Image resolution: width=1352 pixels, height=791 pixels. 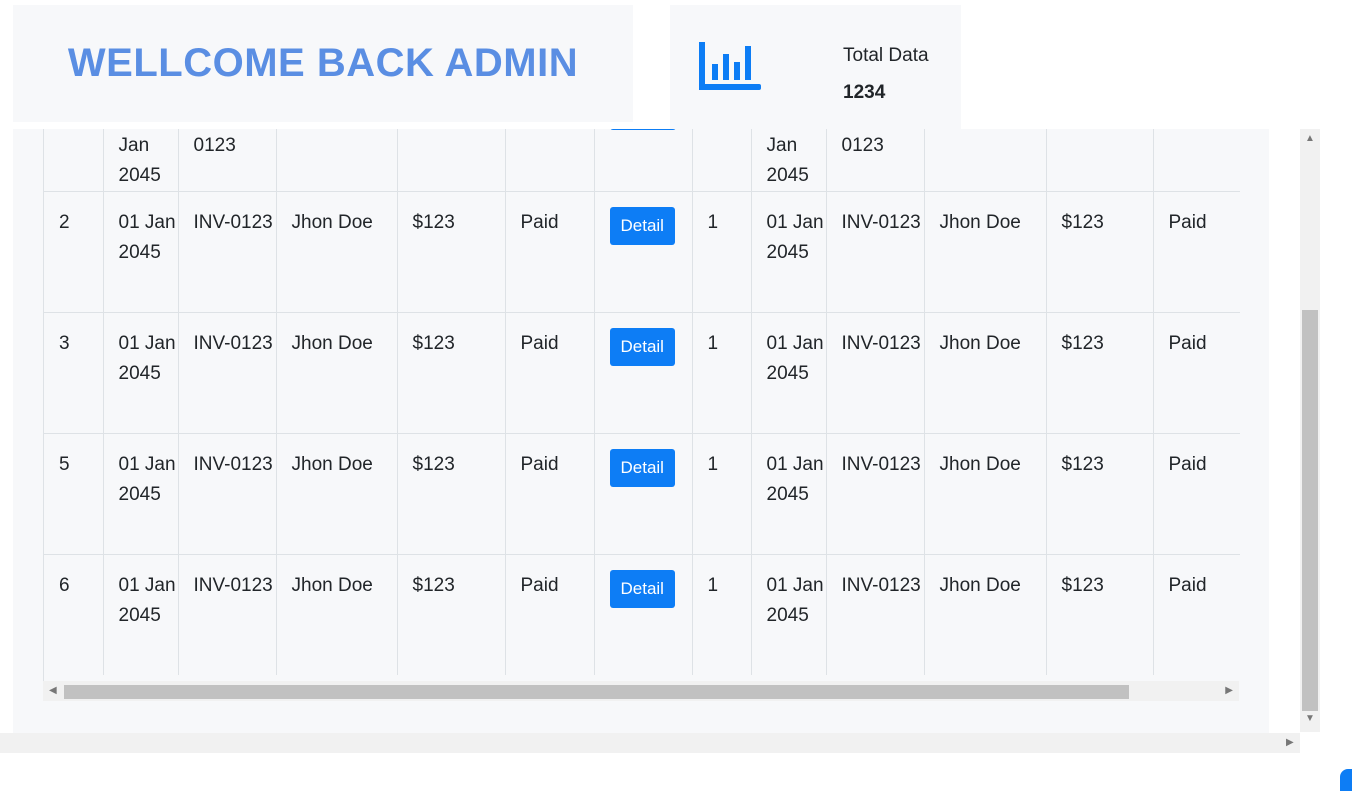 I want to click on scroll-right-icon: ▶, so click(x=1229, y=691).